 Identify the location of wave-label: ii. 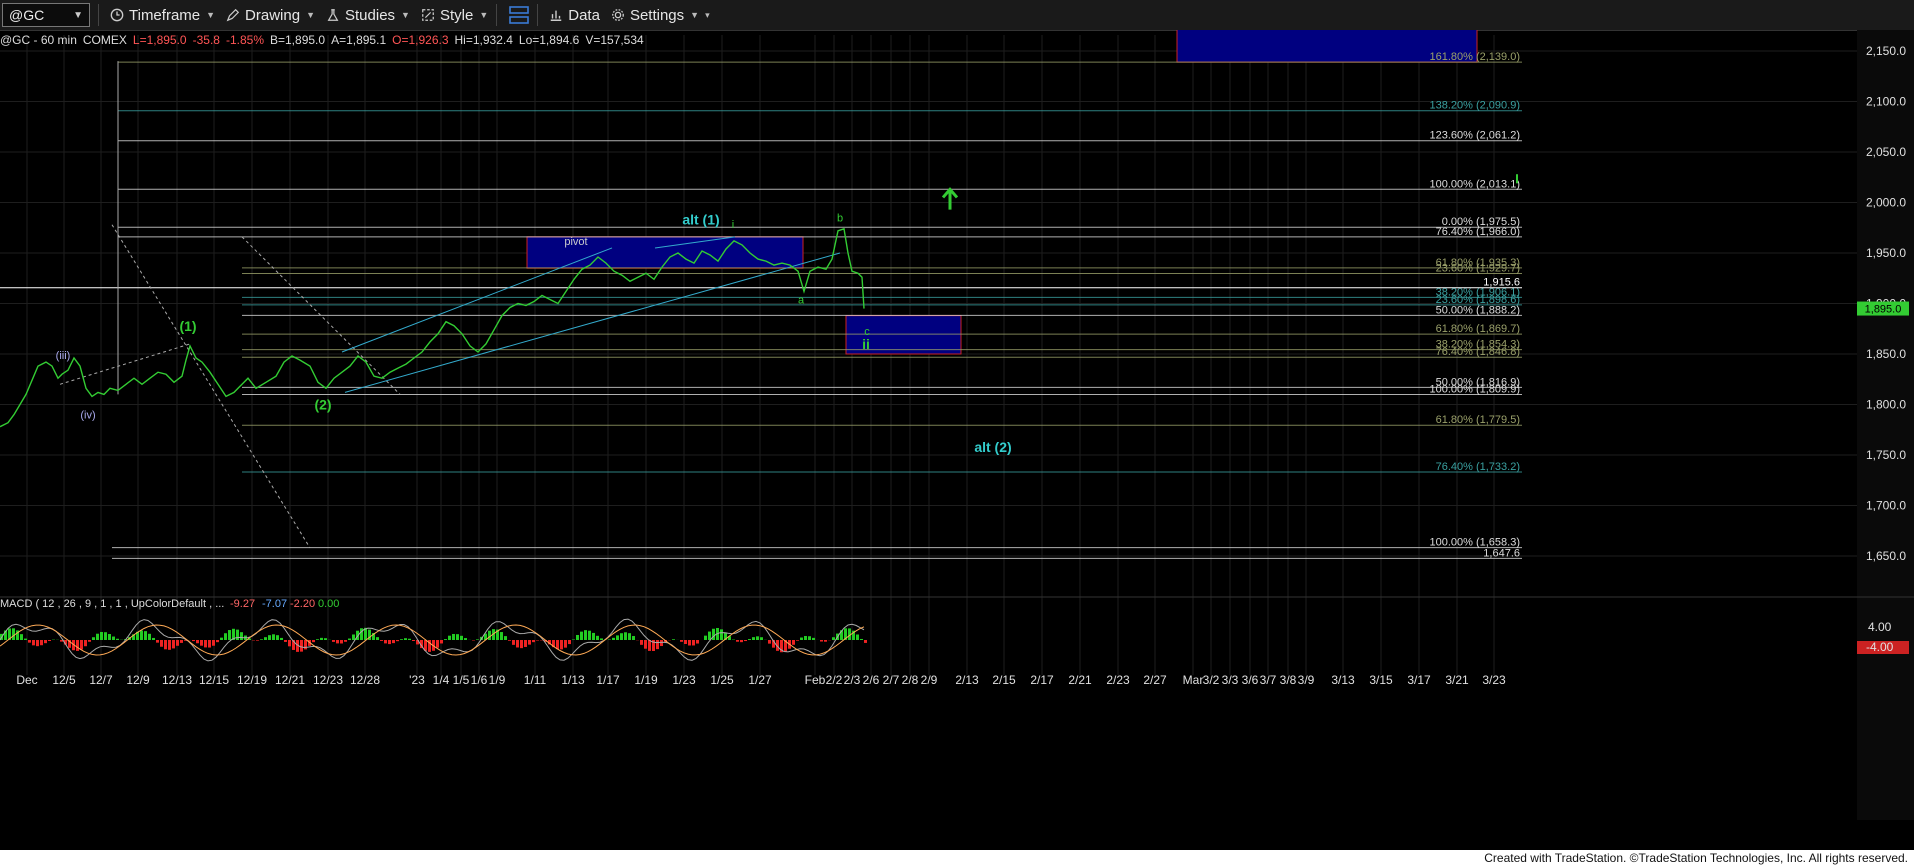
(866, 344).